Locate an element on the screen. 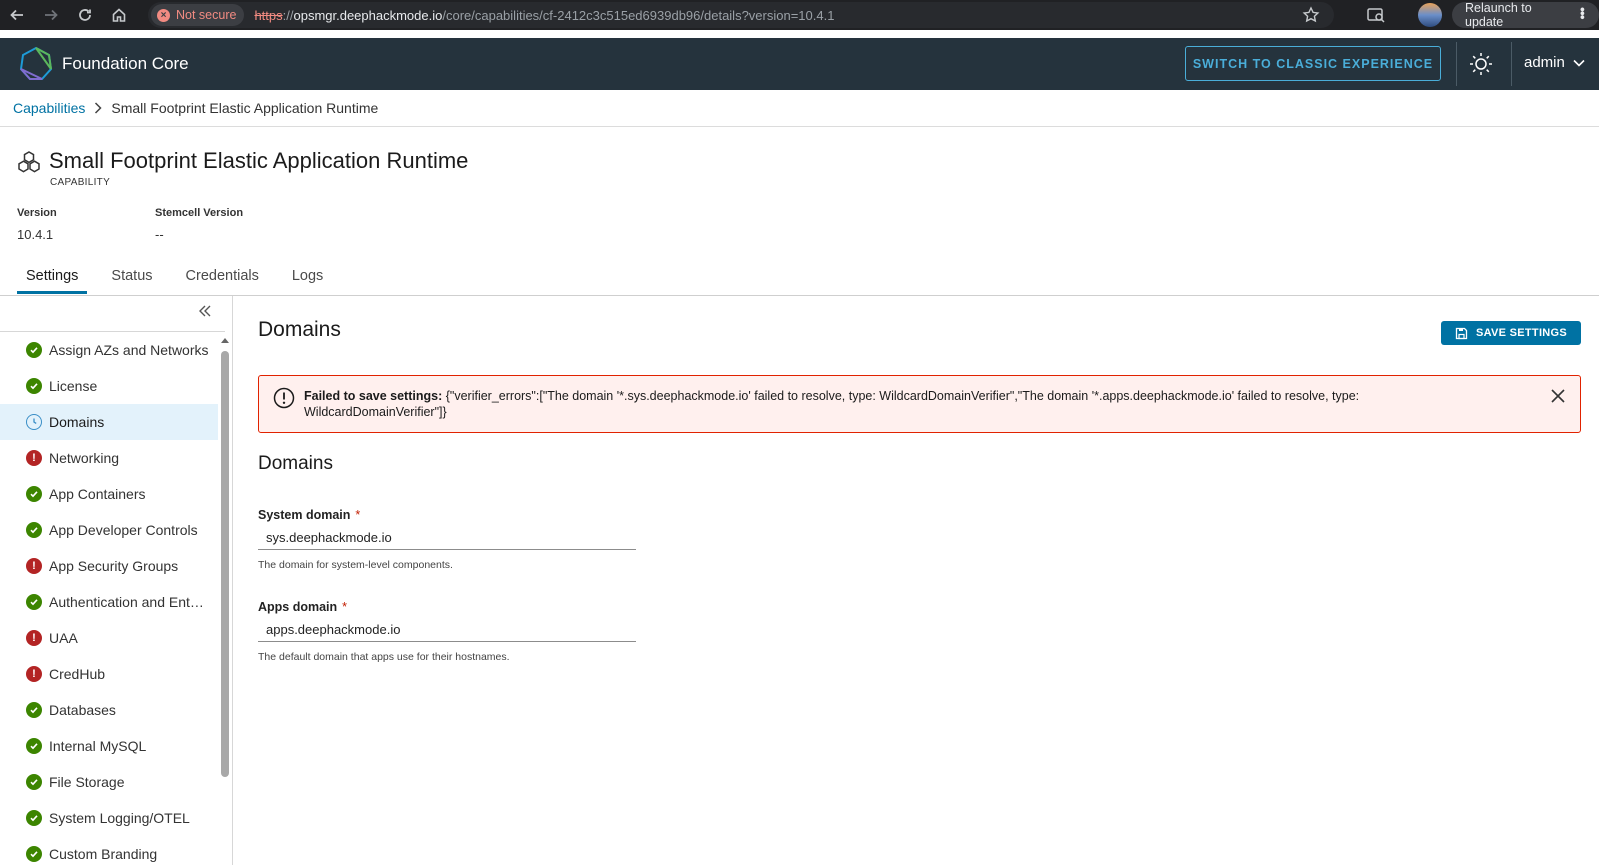  sidebar-scrollbar is located at coordinates (225, 564).